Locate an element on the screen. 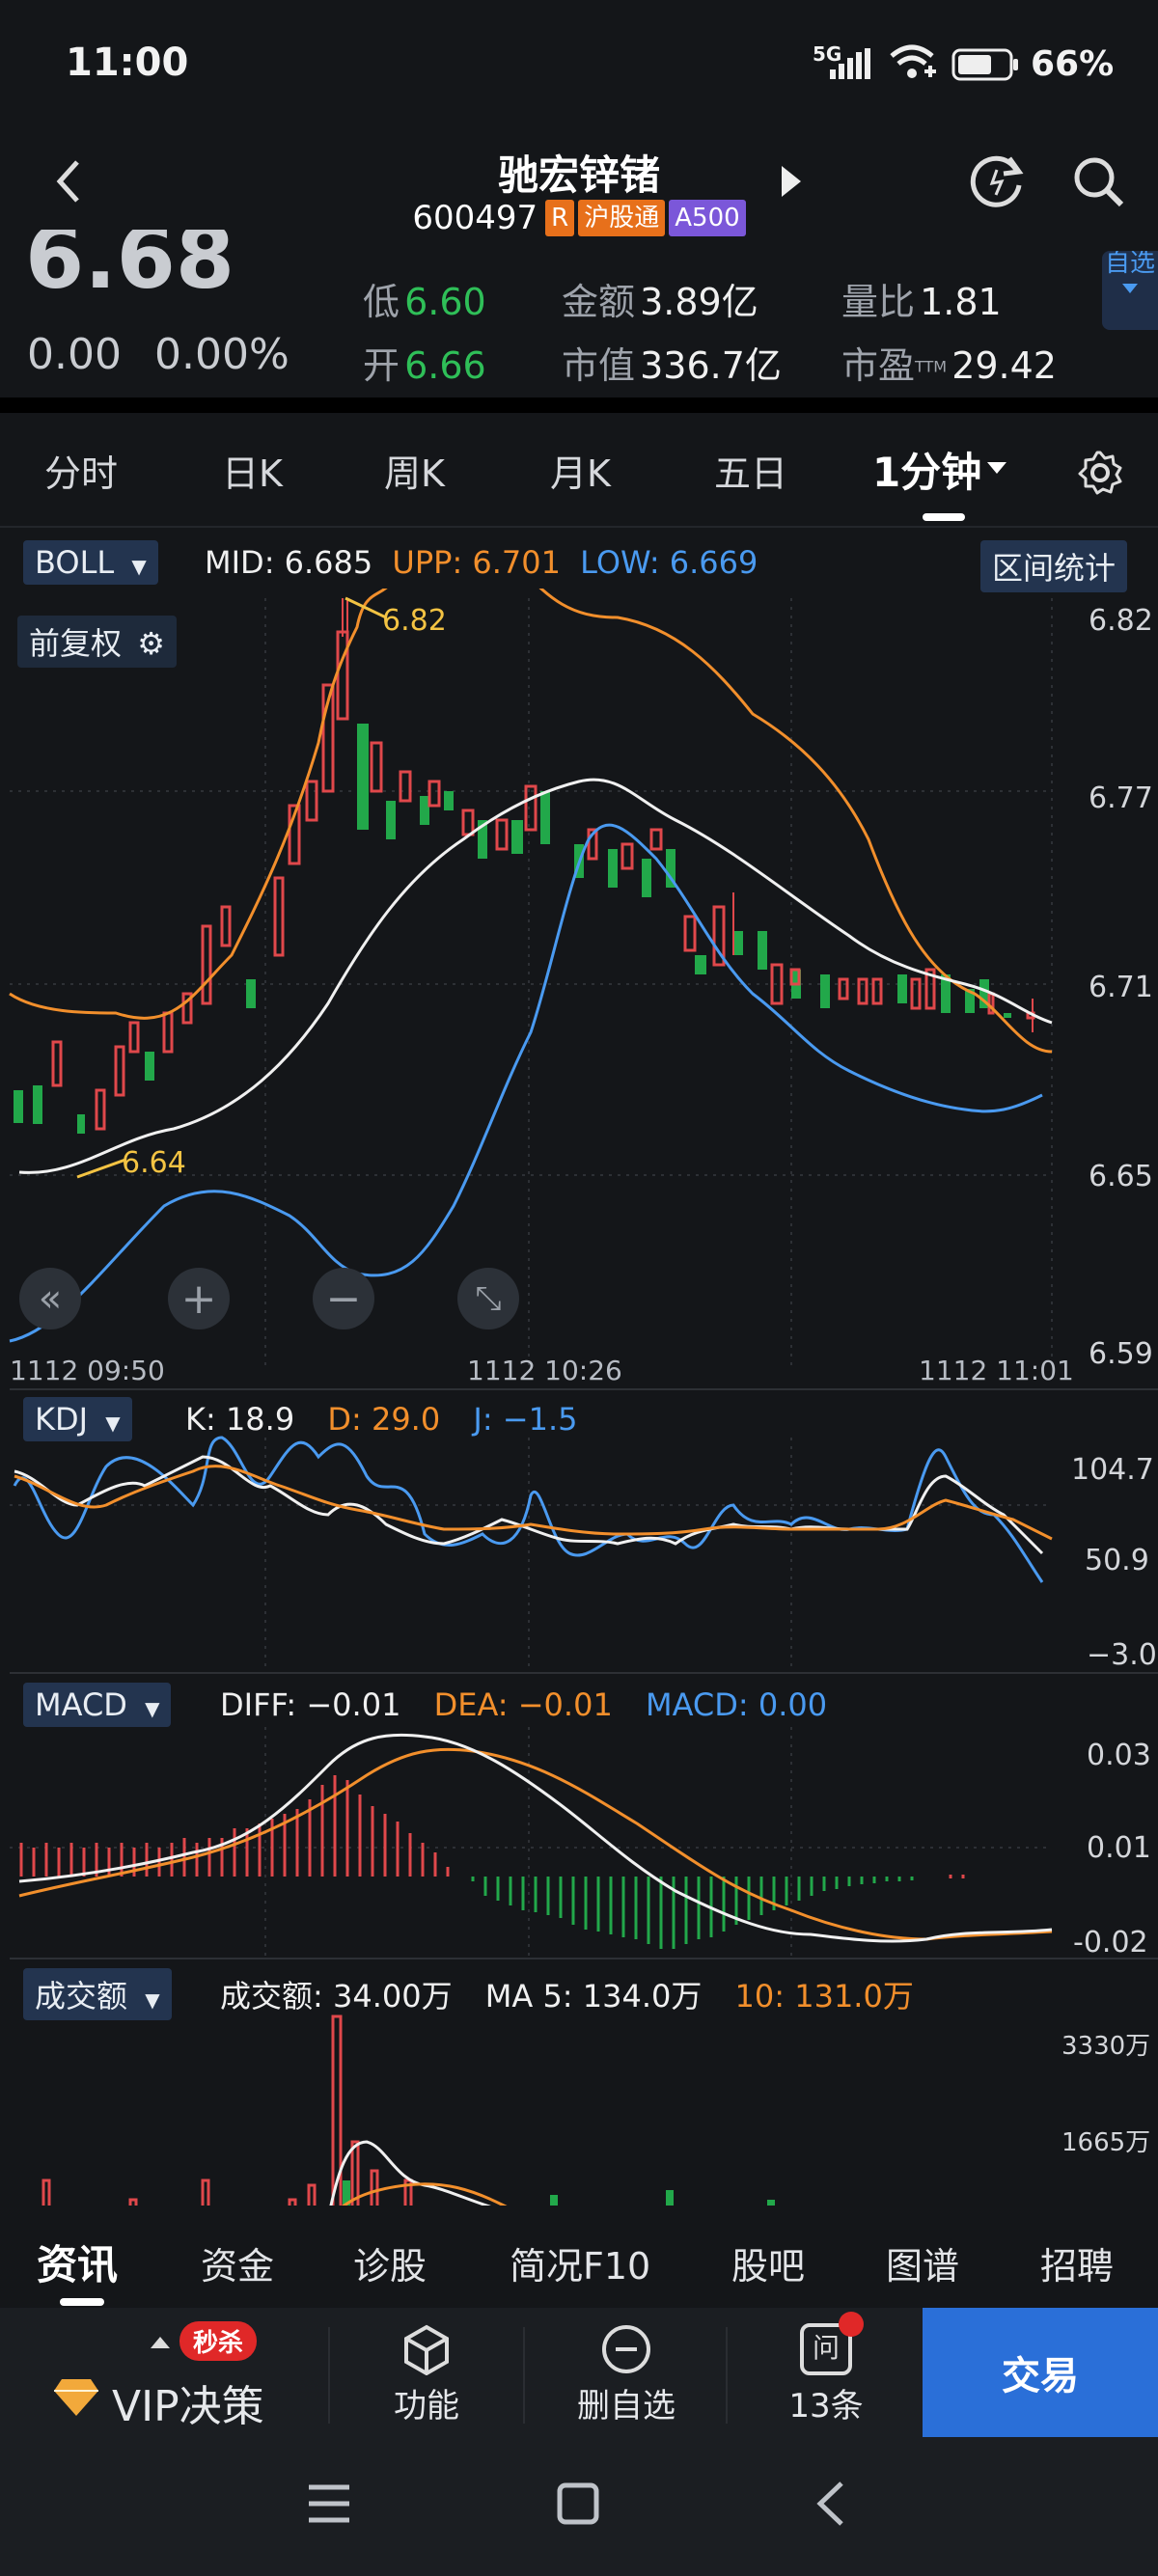 Image resolution: width=1158 pixels, height=2576 pixels. tab-diagnosis: 诊股 is located at coordinates (390, 2263).